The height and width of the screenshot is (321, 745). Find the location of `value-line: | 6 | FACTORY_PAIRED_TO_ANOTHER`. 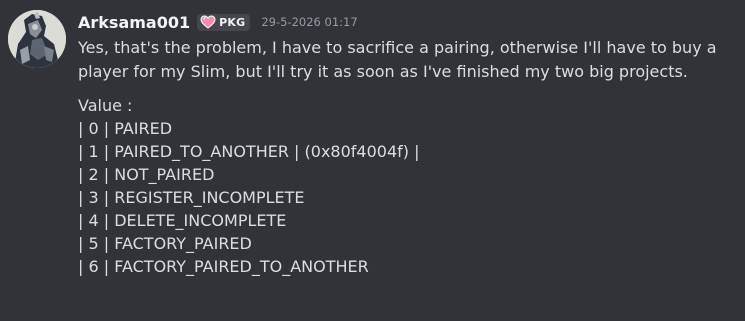

value-line: | 6 | FACTORY_PAIRED_TO_ANOTHER is located at coordinates (223, 266).